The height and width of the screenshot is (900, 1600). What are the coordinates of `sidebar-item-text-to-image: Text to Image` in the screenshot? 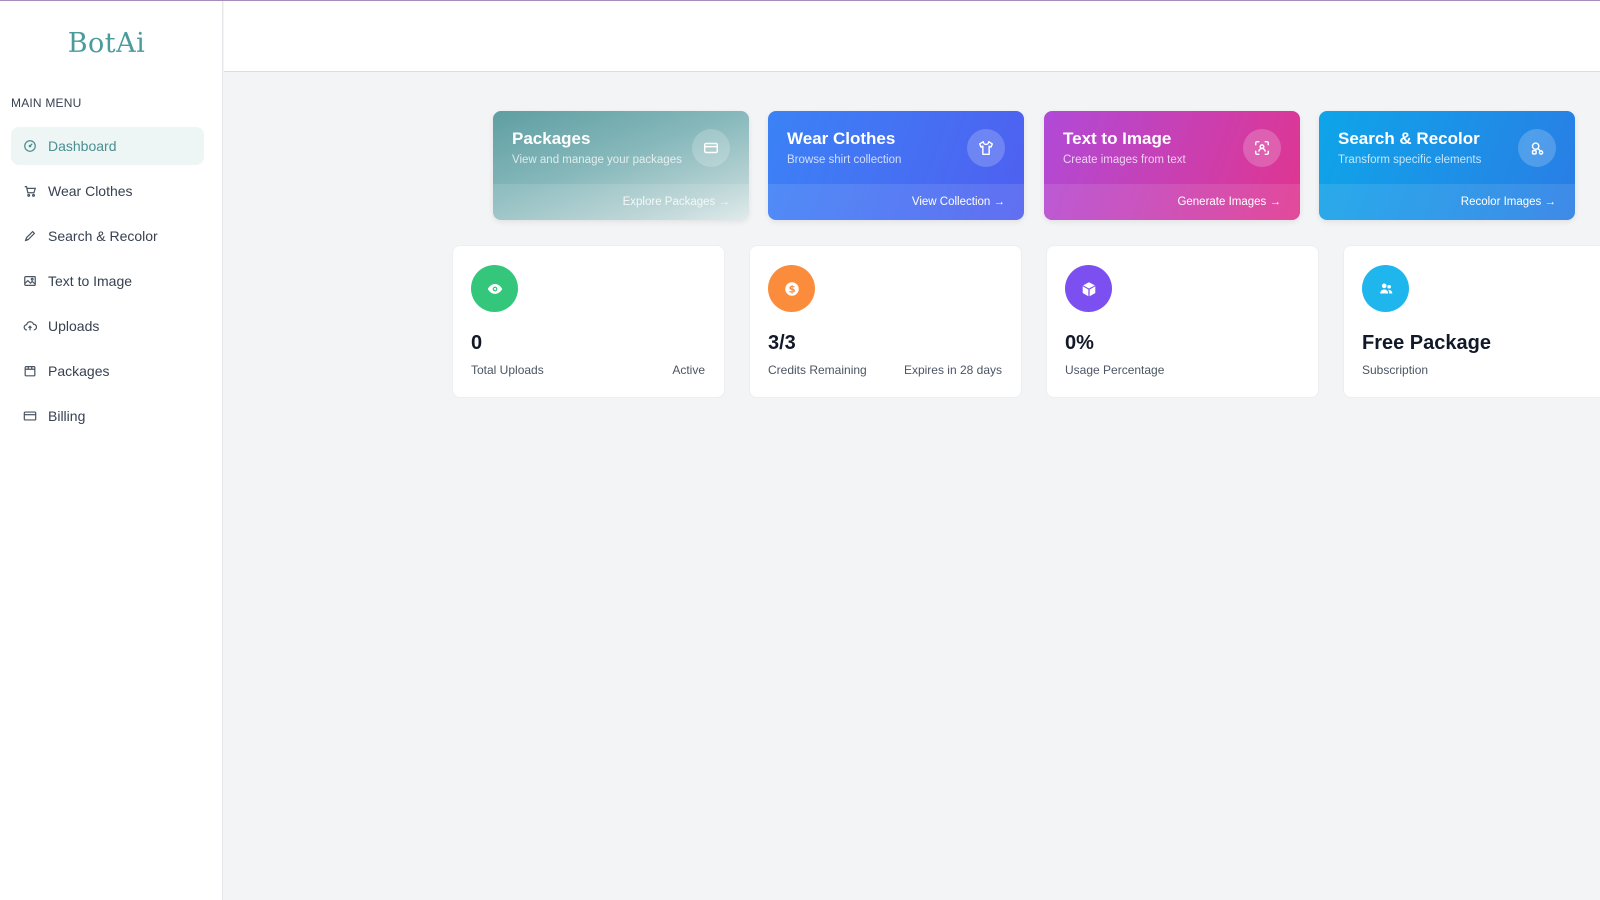 It's located at (107, 281).